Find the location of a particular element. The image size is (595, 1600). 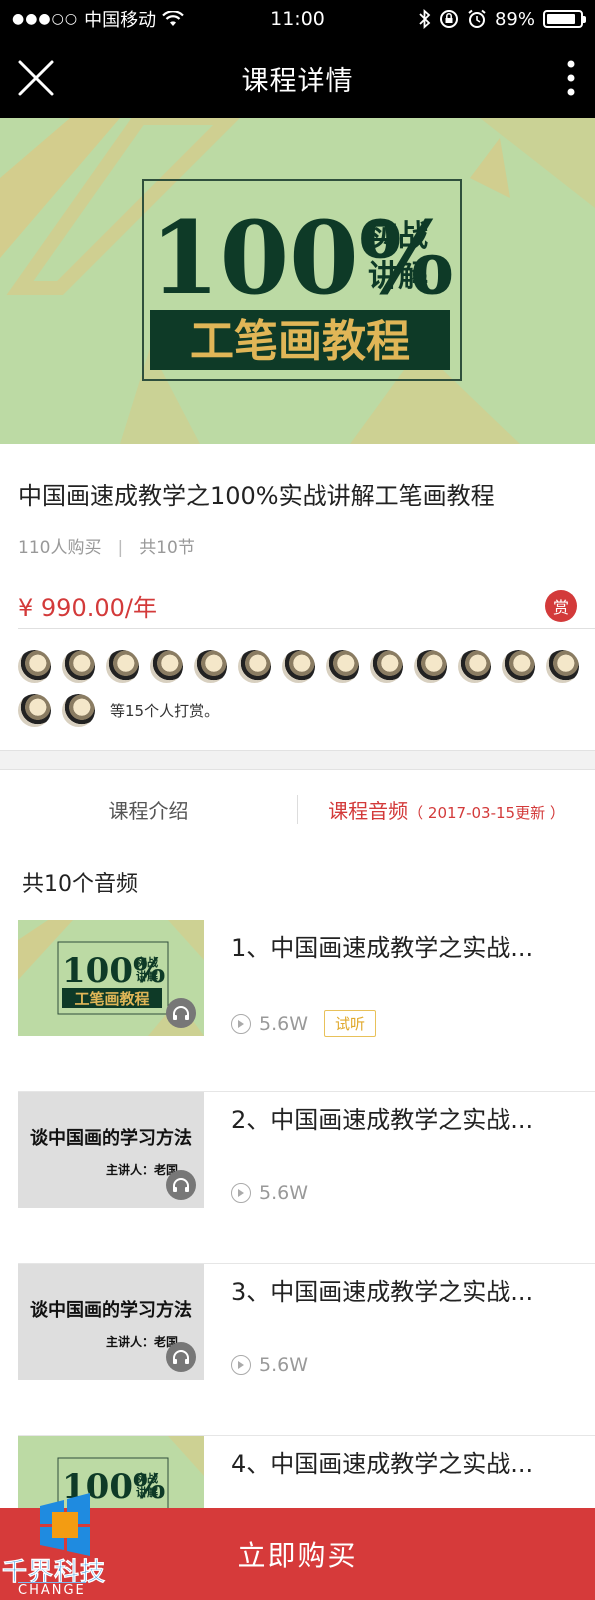

more-vertical-icon is located at coordinates (571, 78).